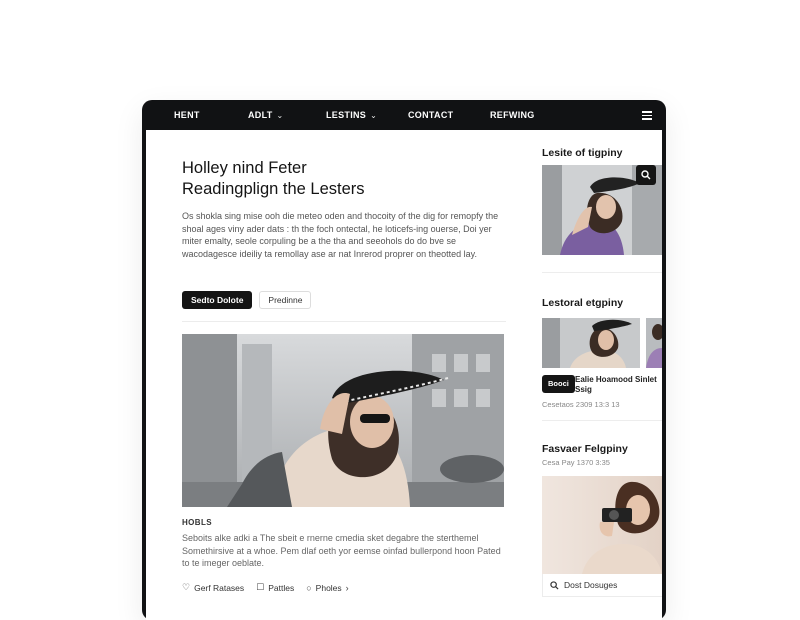  What do you see at coordinates (346, 115) in the screenshot?
I see `nav-item-label: LESTINS` at bounding box center [346, 115].